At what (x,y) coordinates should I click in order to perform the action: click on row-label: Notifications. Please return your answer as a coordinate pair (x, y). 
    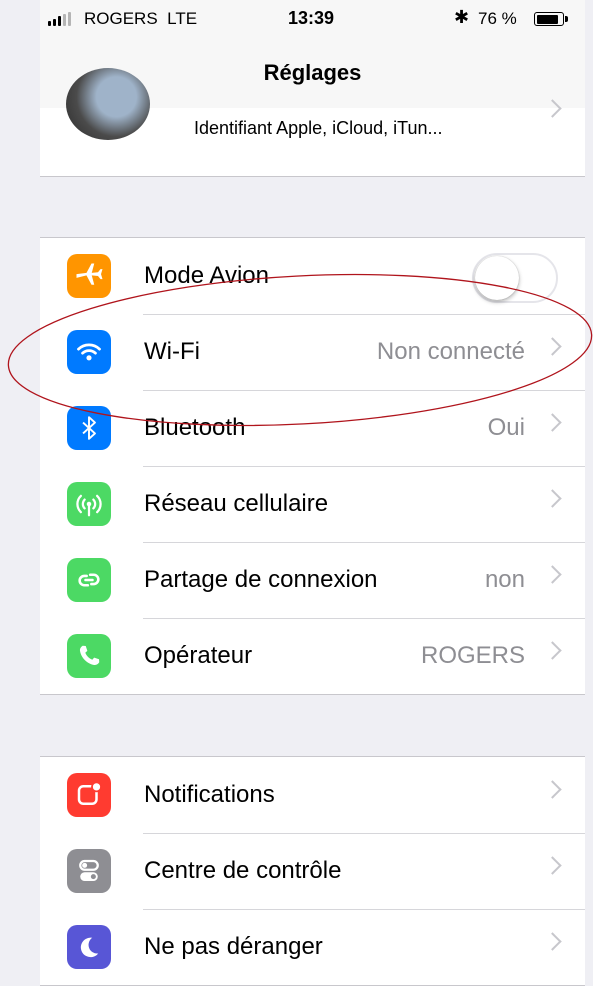
    Looking at the image, I should click on (209, 794).